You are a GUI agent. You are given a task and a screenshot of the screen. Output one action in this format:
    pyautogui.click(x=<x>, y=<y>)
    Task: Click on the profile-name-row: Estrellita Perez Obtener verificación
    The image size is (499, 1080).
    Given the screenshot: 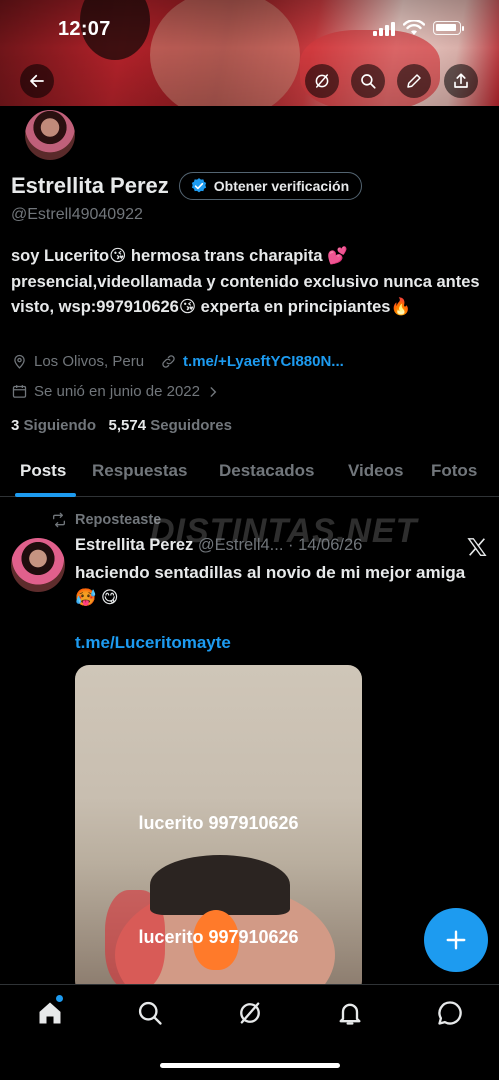 What is the action you would take?
    pyautogui.click(x=187, y=186)
    